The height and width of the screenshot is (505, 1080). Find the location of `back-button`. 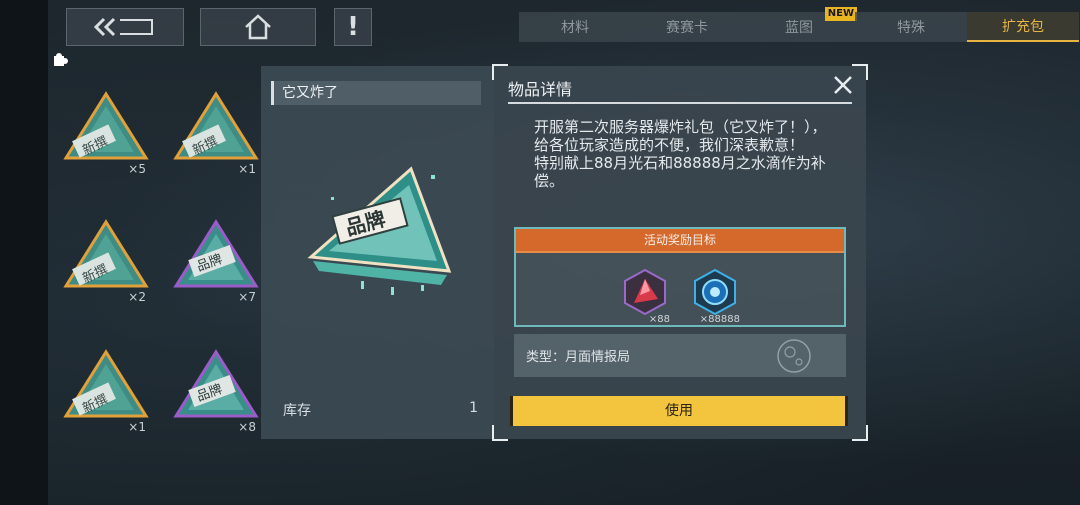

back-button is located at coordinates (125, 27).